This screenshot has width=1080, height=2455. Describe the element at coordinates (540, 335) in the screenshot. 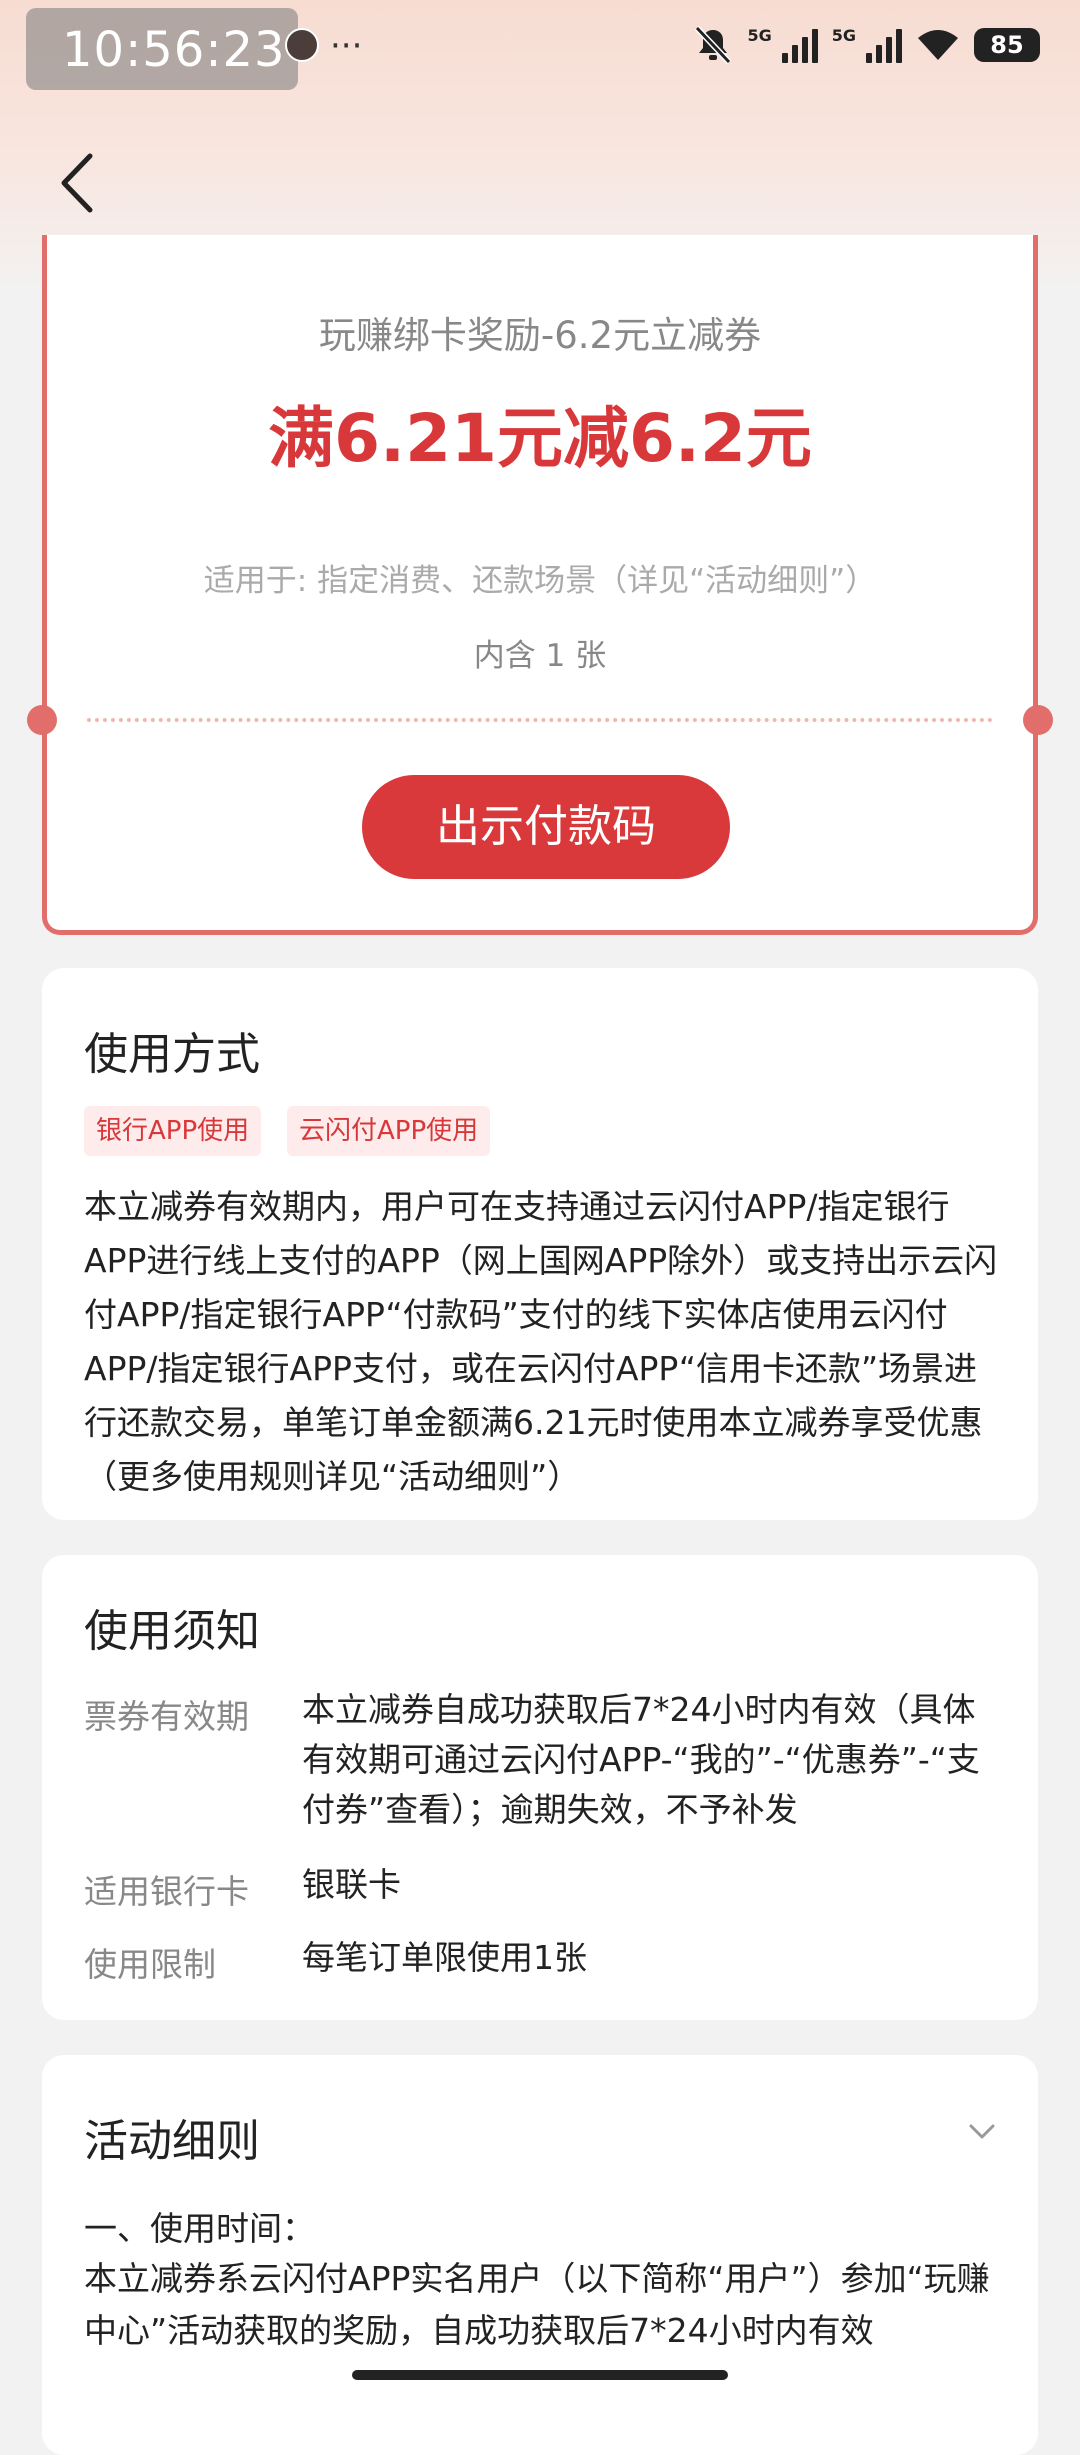

I see `coupon-title: 玩赚绑卡奖励-6.2元立减券` at that location.